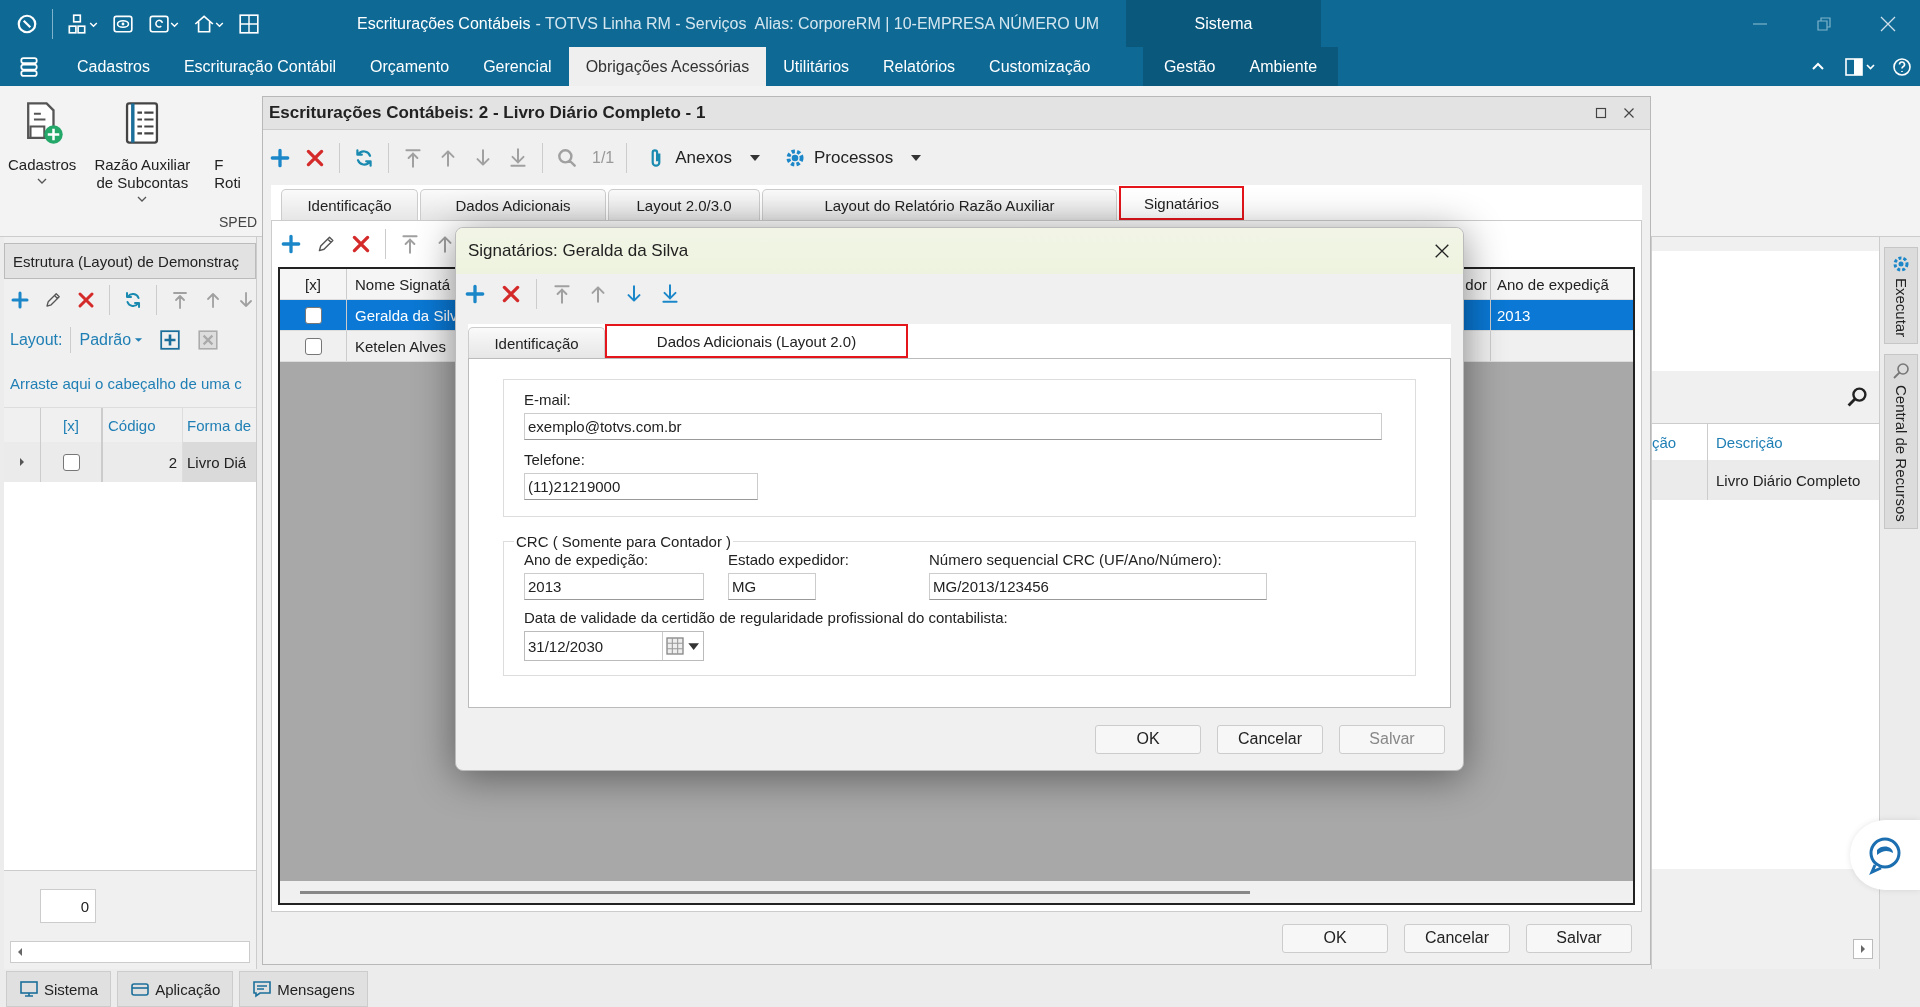 The image size is (1920, 1007). Describe the element at coordinates (227, 139) in the screenshot. I see `ribbon-button: F Roti` at that location.